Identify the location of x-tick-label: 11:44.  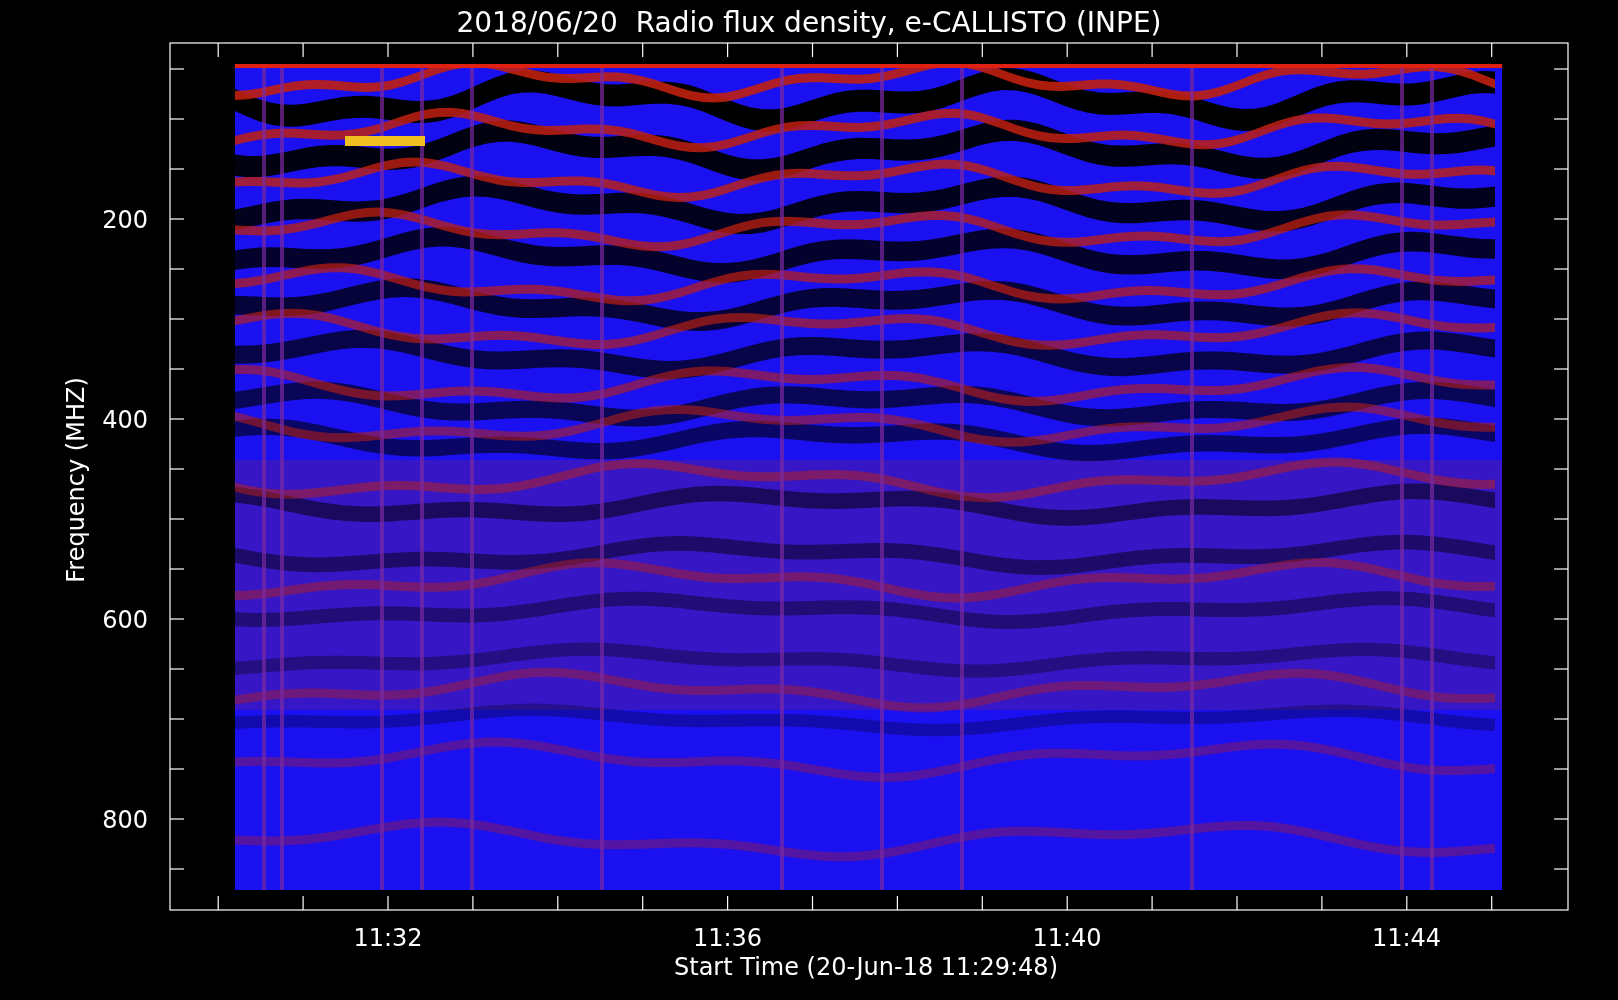
(1406, 938).